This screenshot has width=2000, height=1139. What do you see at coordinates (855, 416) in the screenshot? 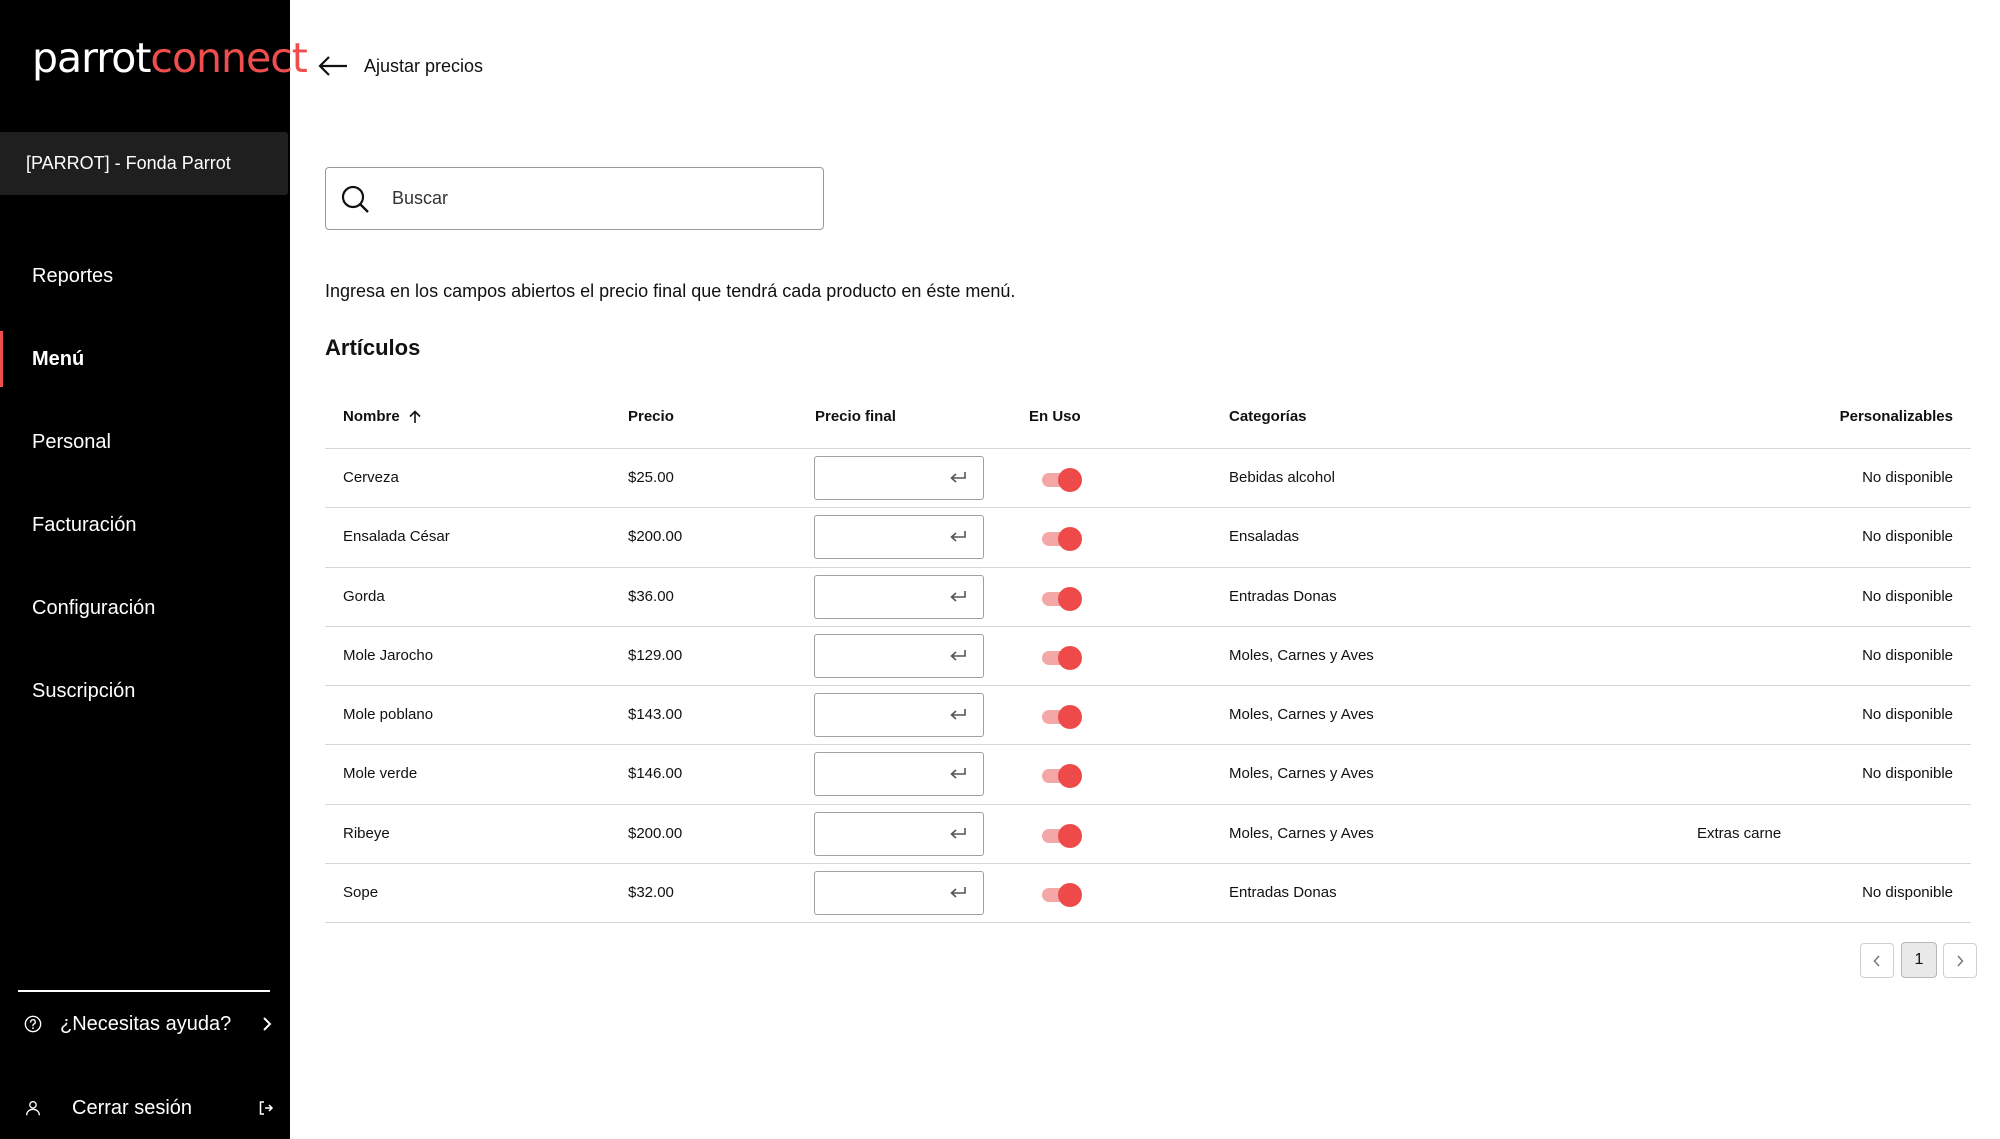
I see `column-header-final-price: Precio final` at bounding box center [855, 416].